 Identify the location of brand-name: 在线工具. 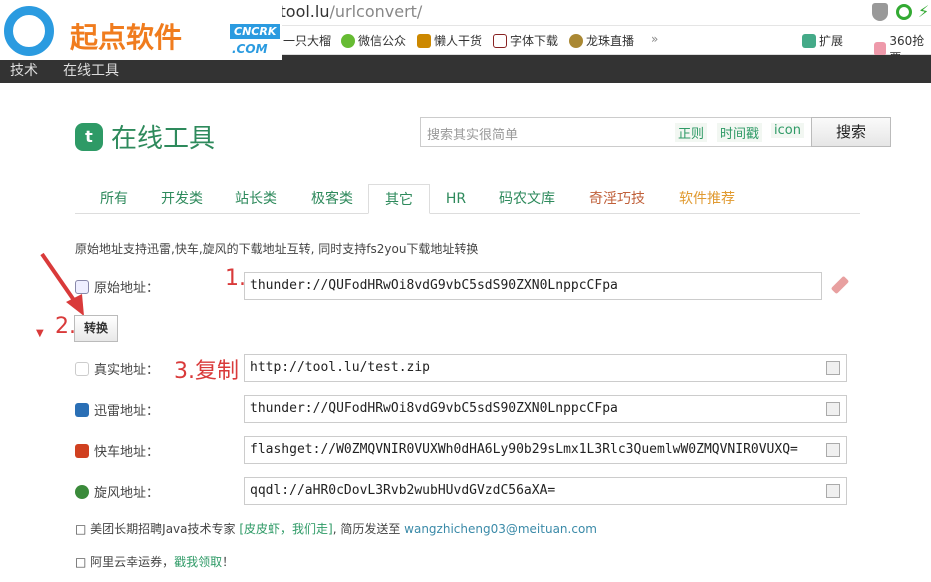
(163, 139).